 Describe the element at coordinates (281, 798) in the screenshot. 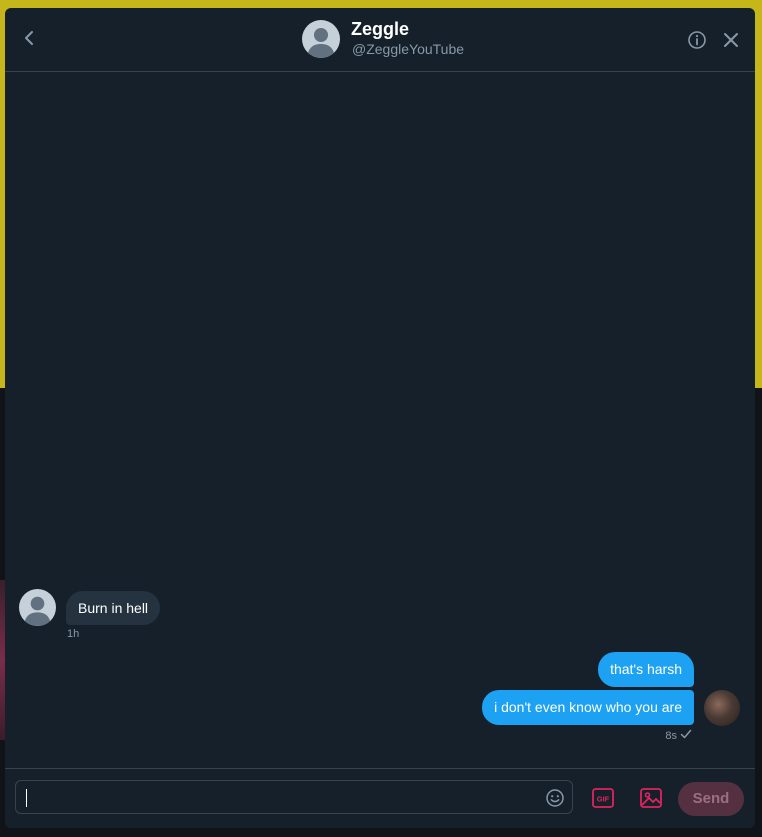

I see `message-input` at that location.